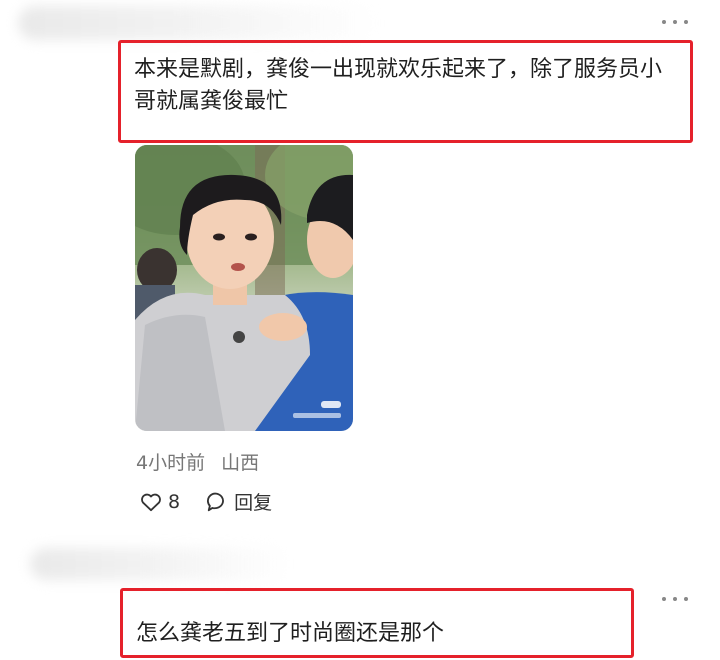 This screenshot has height=660, width=720. What do you see at coordinates (174, 501) in the screenshot?
I see `like-count: 8` at bounding box center [174, 501].